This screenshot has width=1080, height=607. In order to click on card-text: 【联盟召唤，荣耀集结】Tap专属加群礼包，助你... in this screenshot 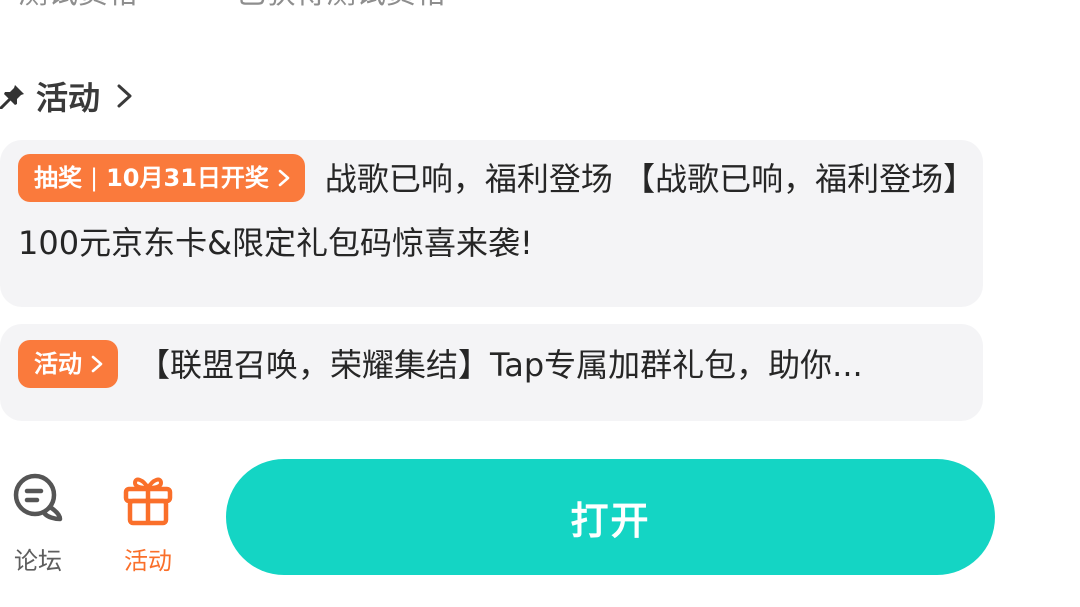, I will do `click(500, 365)`.